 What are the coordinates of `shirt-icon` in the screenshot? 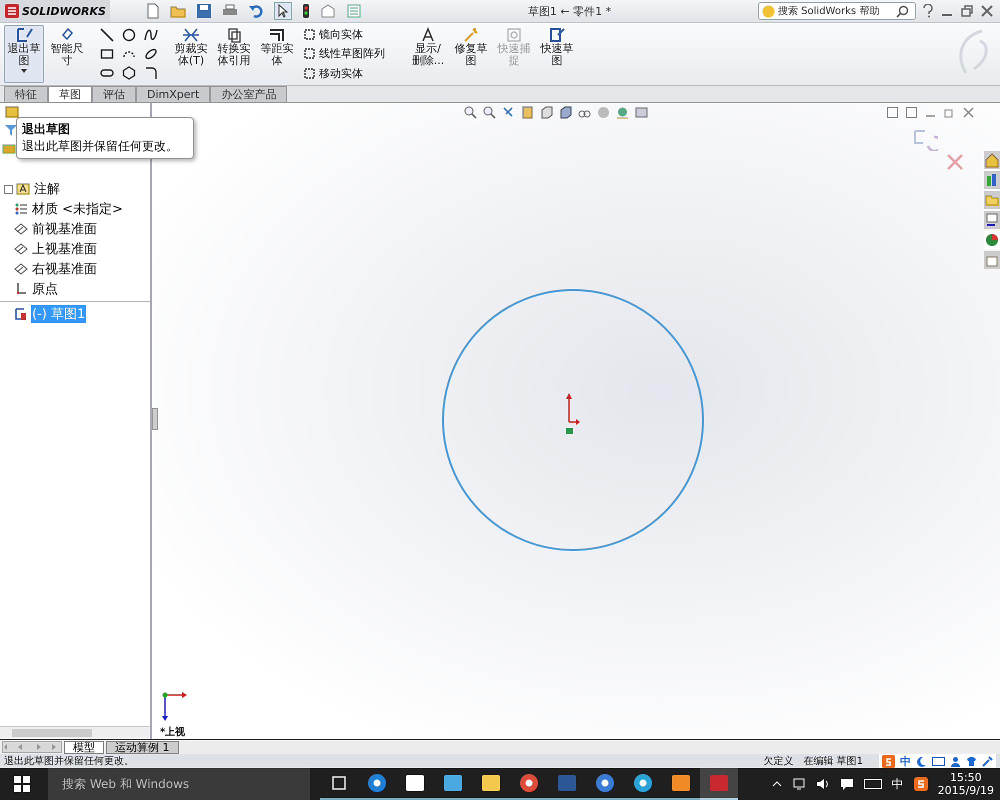 It's located at (971, 761).